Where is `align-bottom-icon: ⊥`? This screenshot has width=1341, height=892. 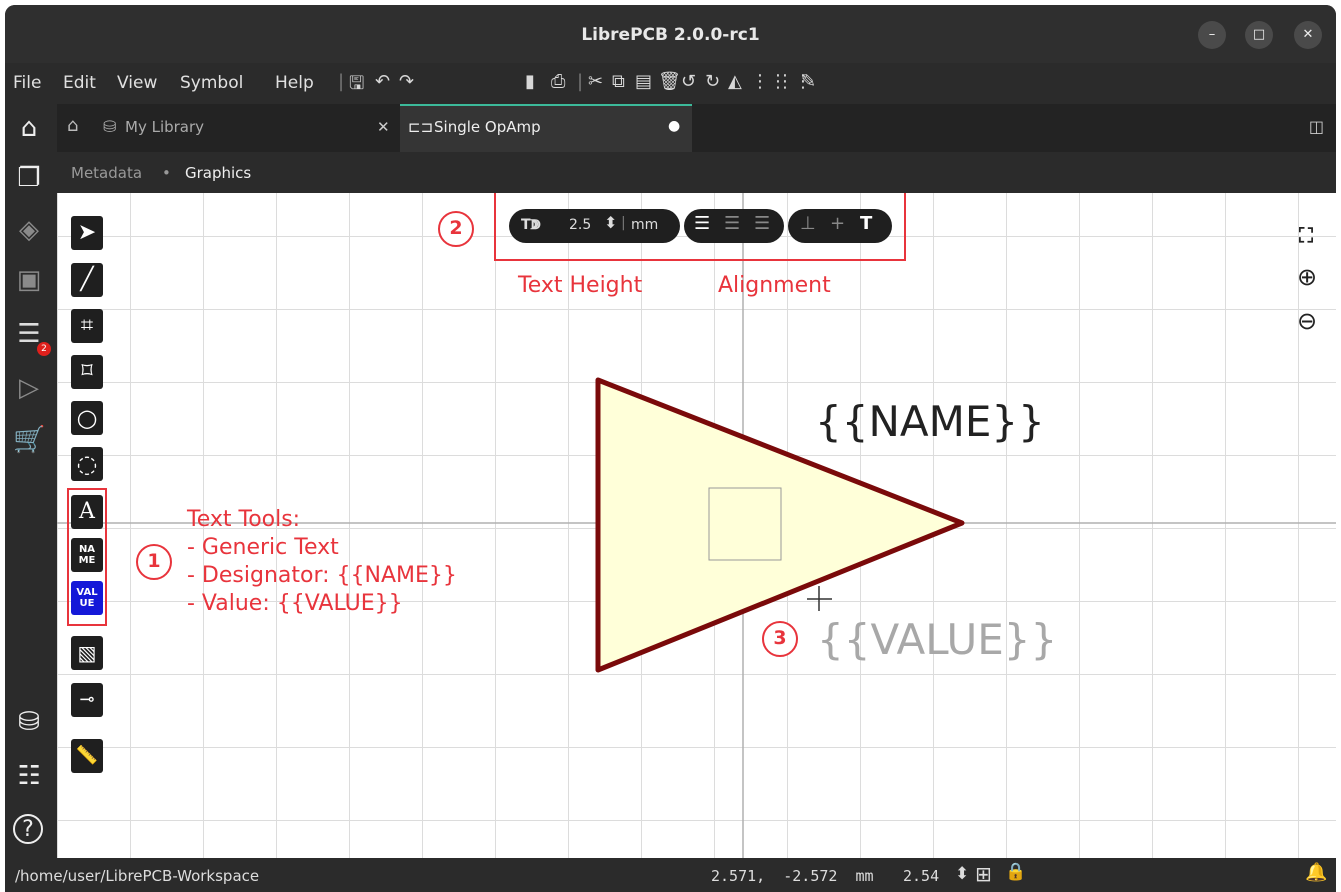 align-bottom-icon: ⊥ is located at coordinates (808, 223).